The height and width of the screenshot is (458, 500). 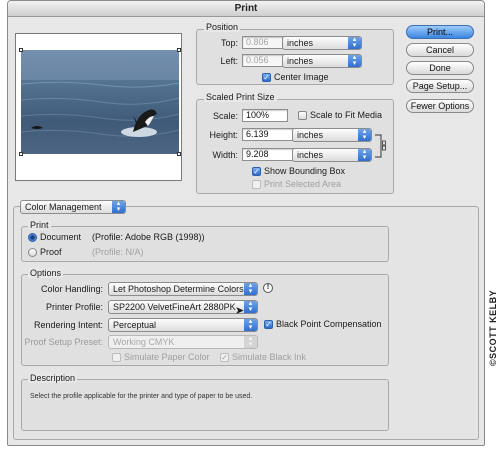 What do you see at coordinates (223, 135) in the screenshot?
I see `height-label: Height:` at bounding box center [223, 135].